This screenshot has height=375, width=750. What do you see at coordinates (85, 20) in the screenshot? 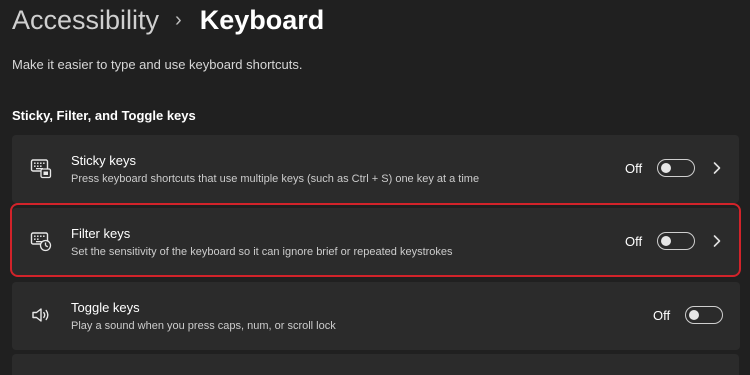
I see `breadcrumb-accessibility-link: Accessibility` at bounding box center [85, 20].